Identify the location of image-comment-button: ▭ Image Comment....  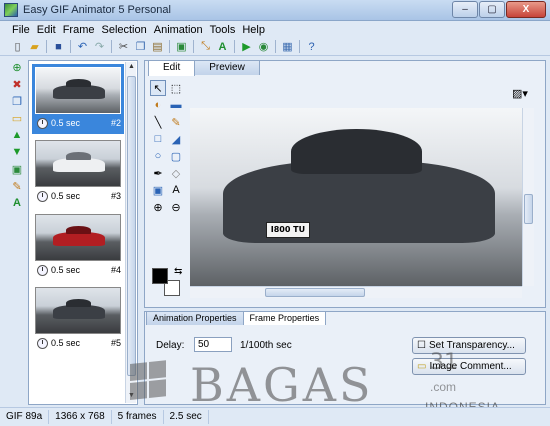
(469, 366).